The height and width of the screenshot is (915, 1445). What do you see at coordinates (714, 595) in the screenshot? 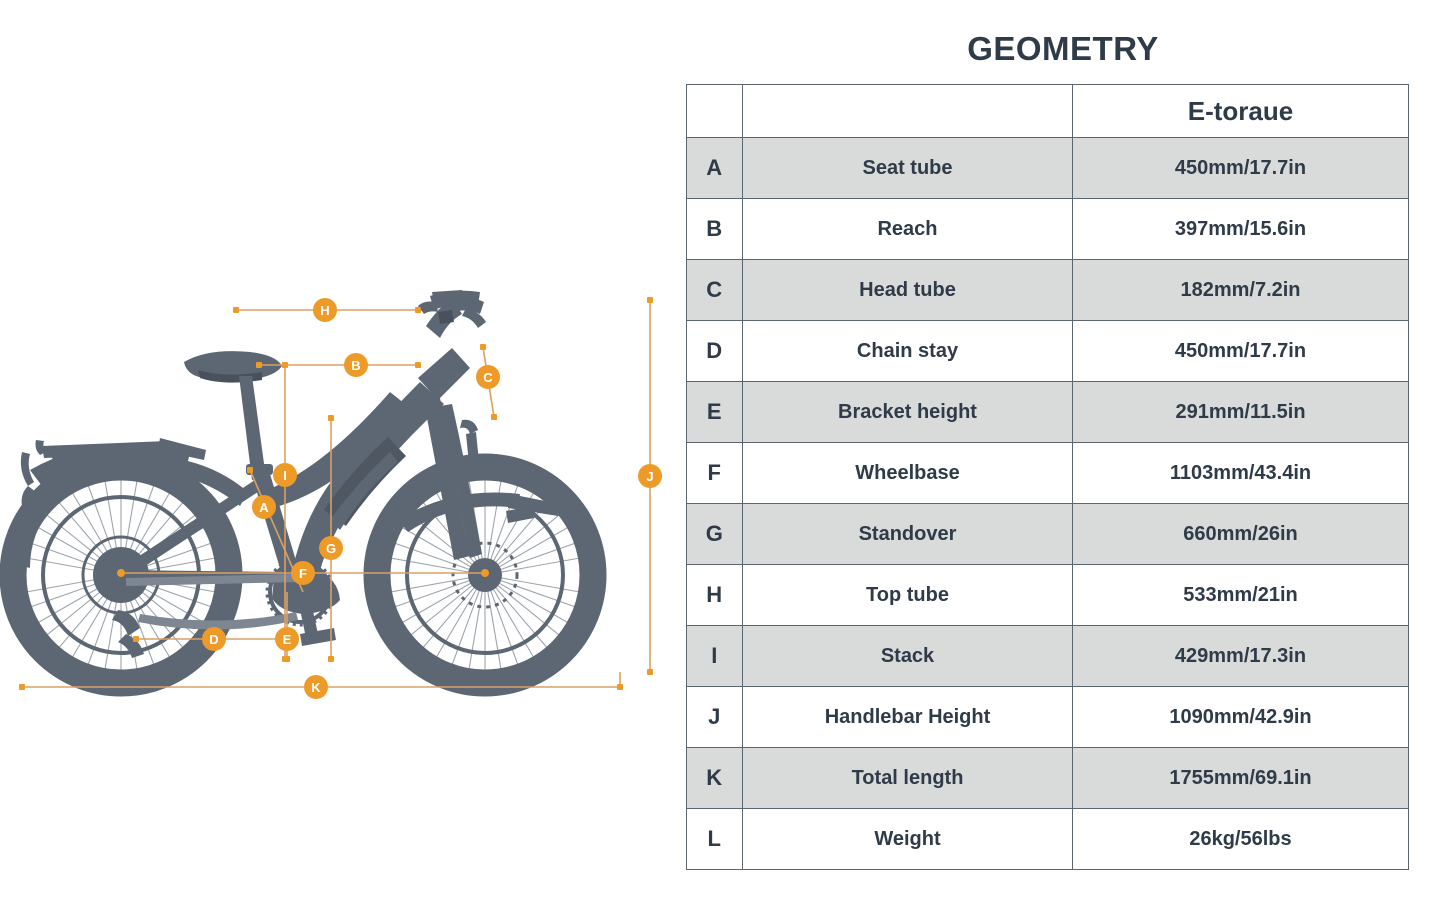
I see `row-letter: H` at bounding box center [714, 595].